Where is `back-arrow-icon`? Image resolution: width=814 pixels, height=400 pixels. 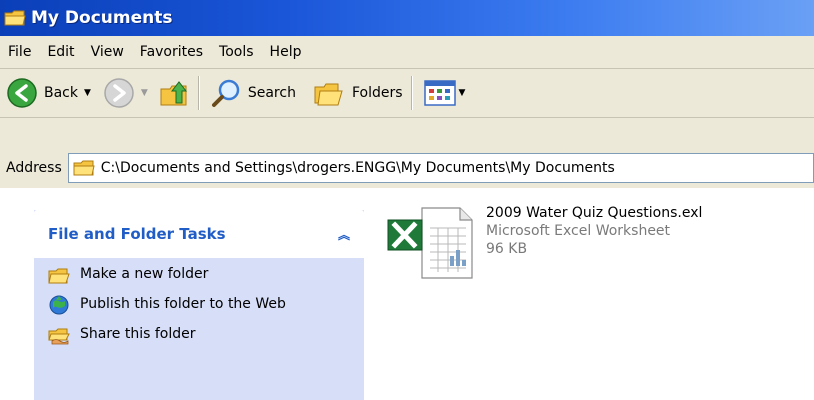 back-arrow-icon is located at coordinates (22, 93).